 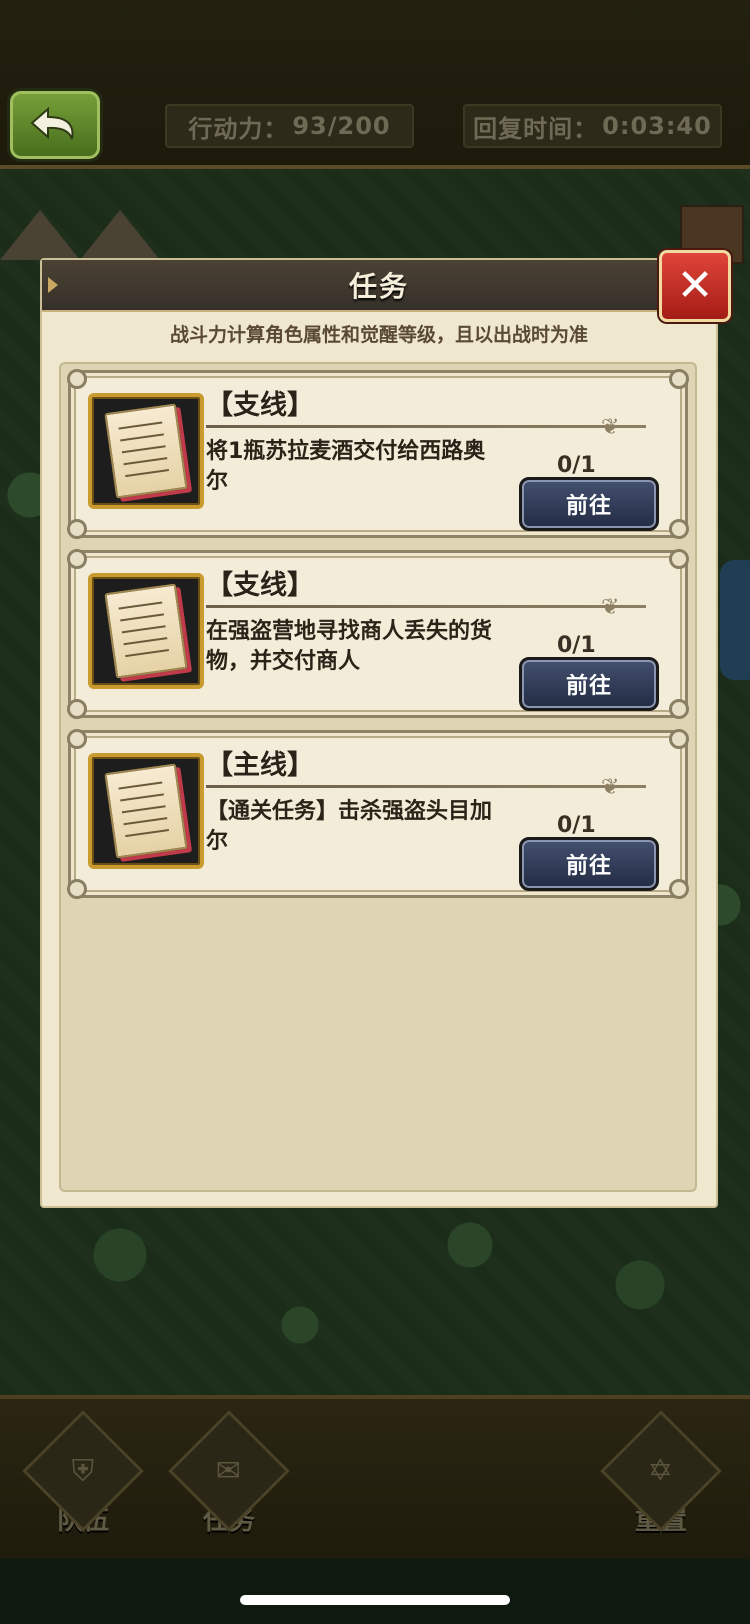 I want to click on shield-icon: ⛨, so click(x=83, y=1471).